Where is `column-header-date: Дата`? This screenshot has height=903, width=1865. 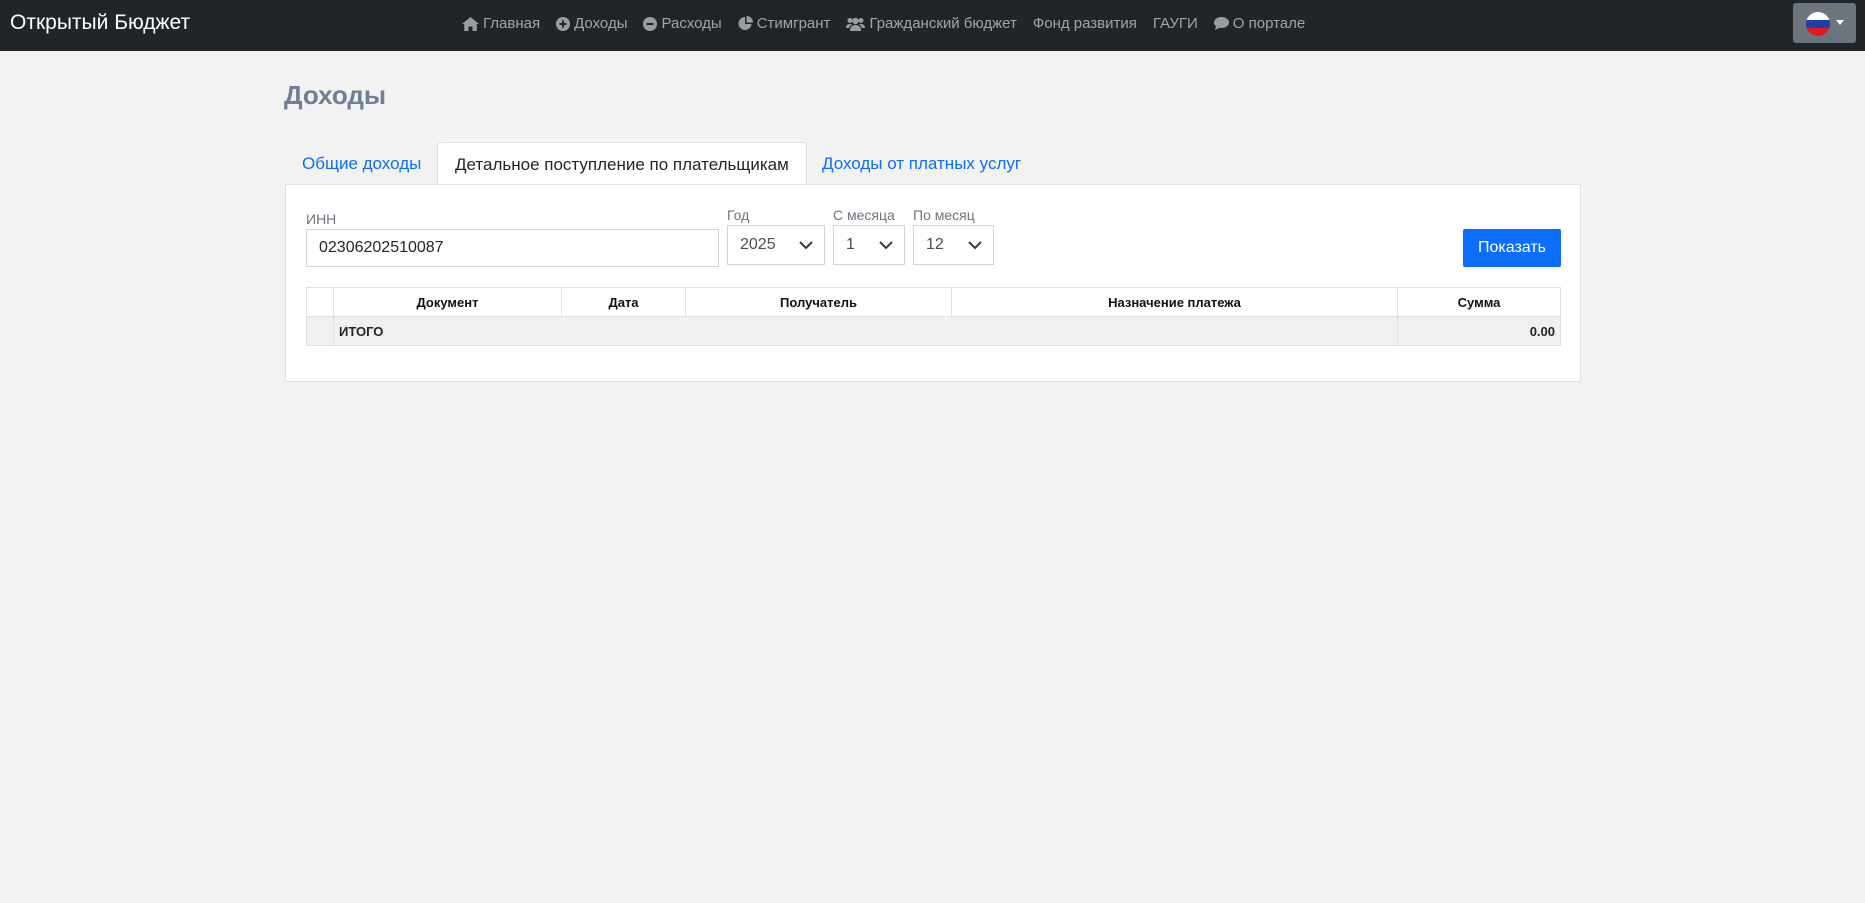 column-header-date: Дата is located at coordinates (623, 302).